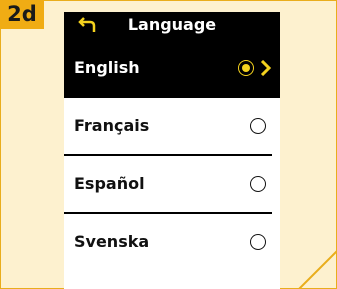 The image size is (337, 289). Describe the element at coordinates (112, 125) in the screenshot. I see `language-label: Français` at that location.